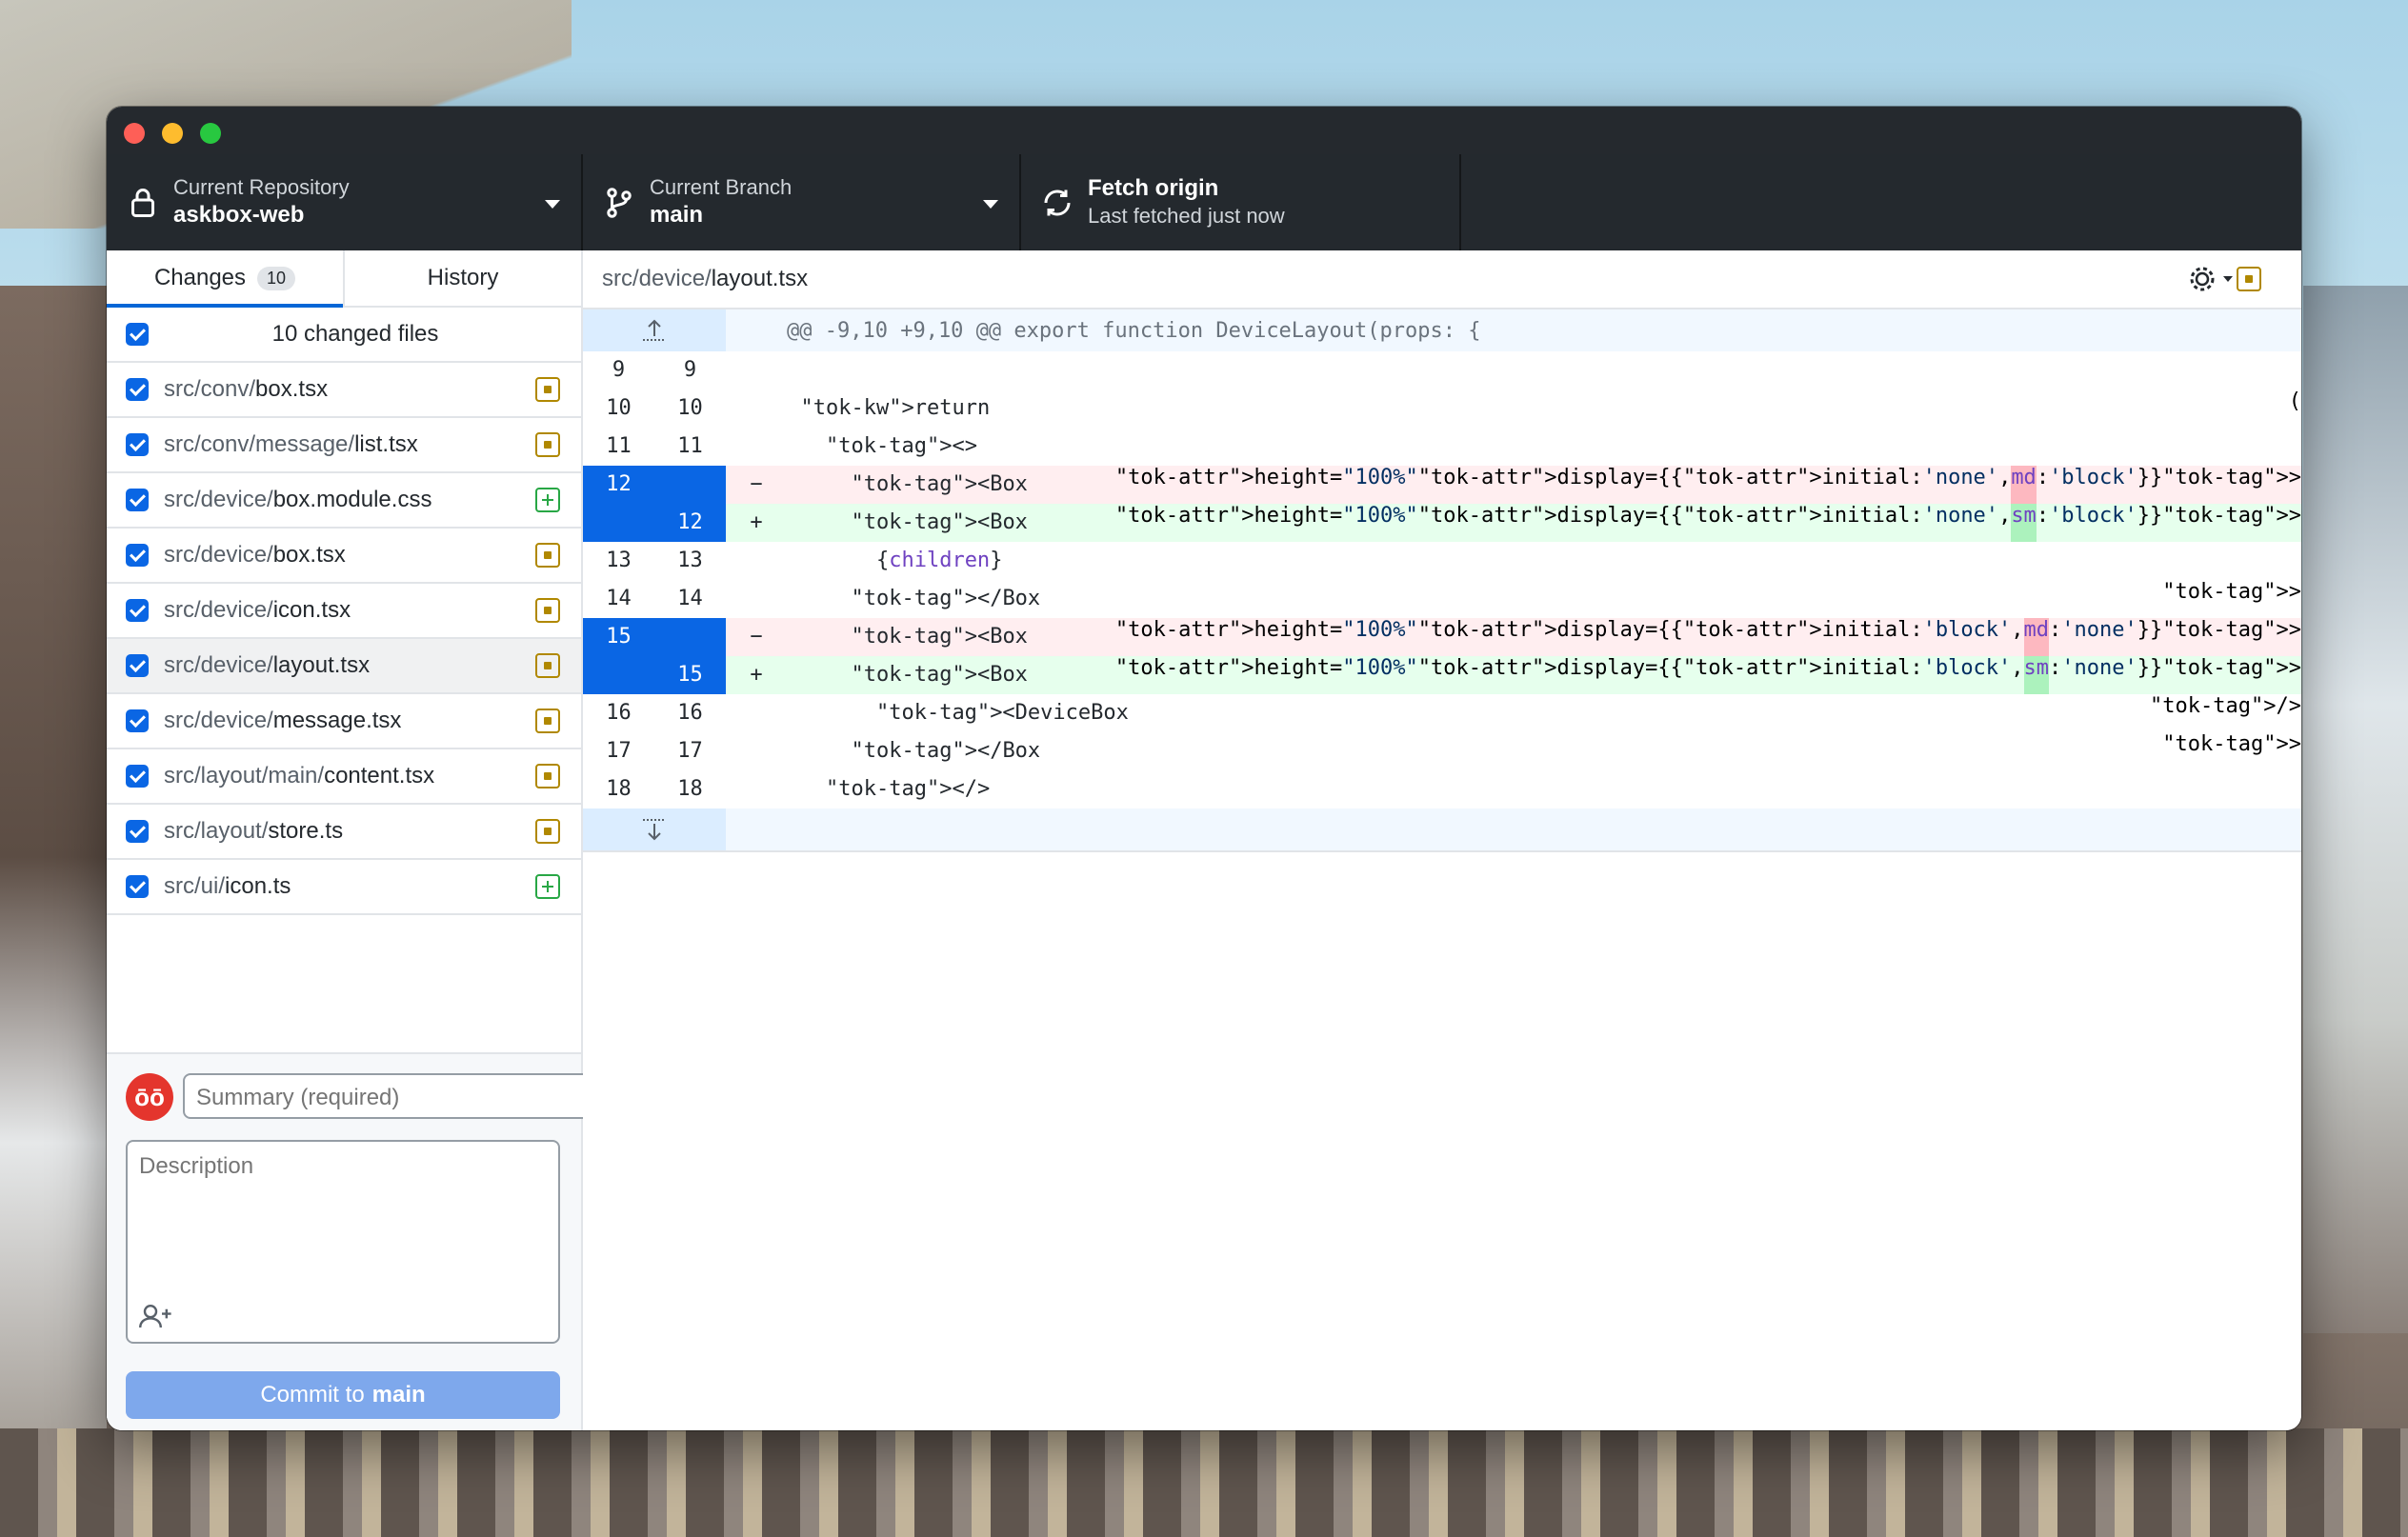  Describe the element at coordinates (1241, 202) in the screenshot. I see `fetch-origin-button: Fetch origin Last fetched just now` at that location.